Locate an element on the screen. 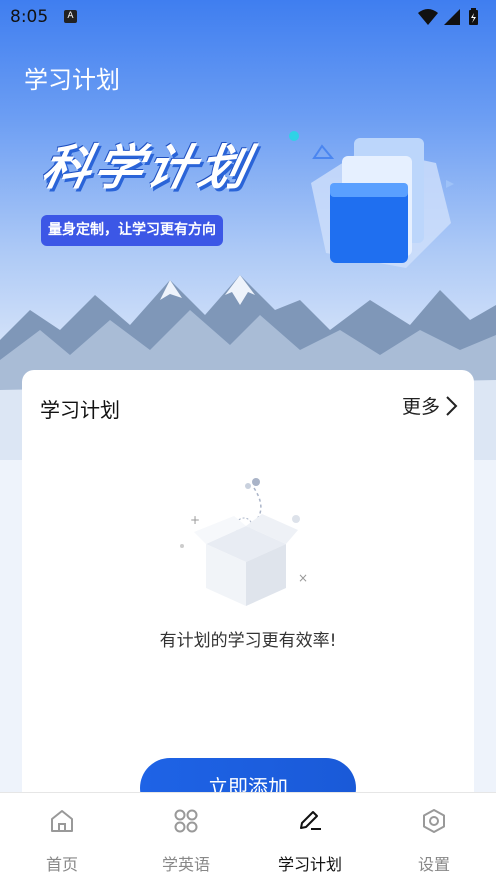 This screenshot has width=496, height=881. grid-icon is located at coordinates (186, 821).